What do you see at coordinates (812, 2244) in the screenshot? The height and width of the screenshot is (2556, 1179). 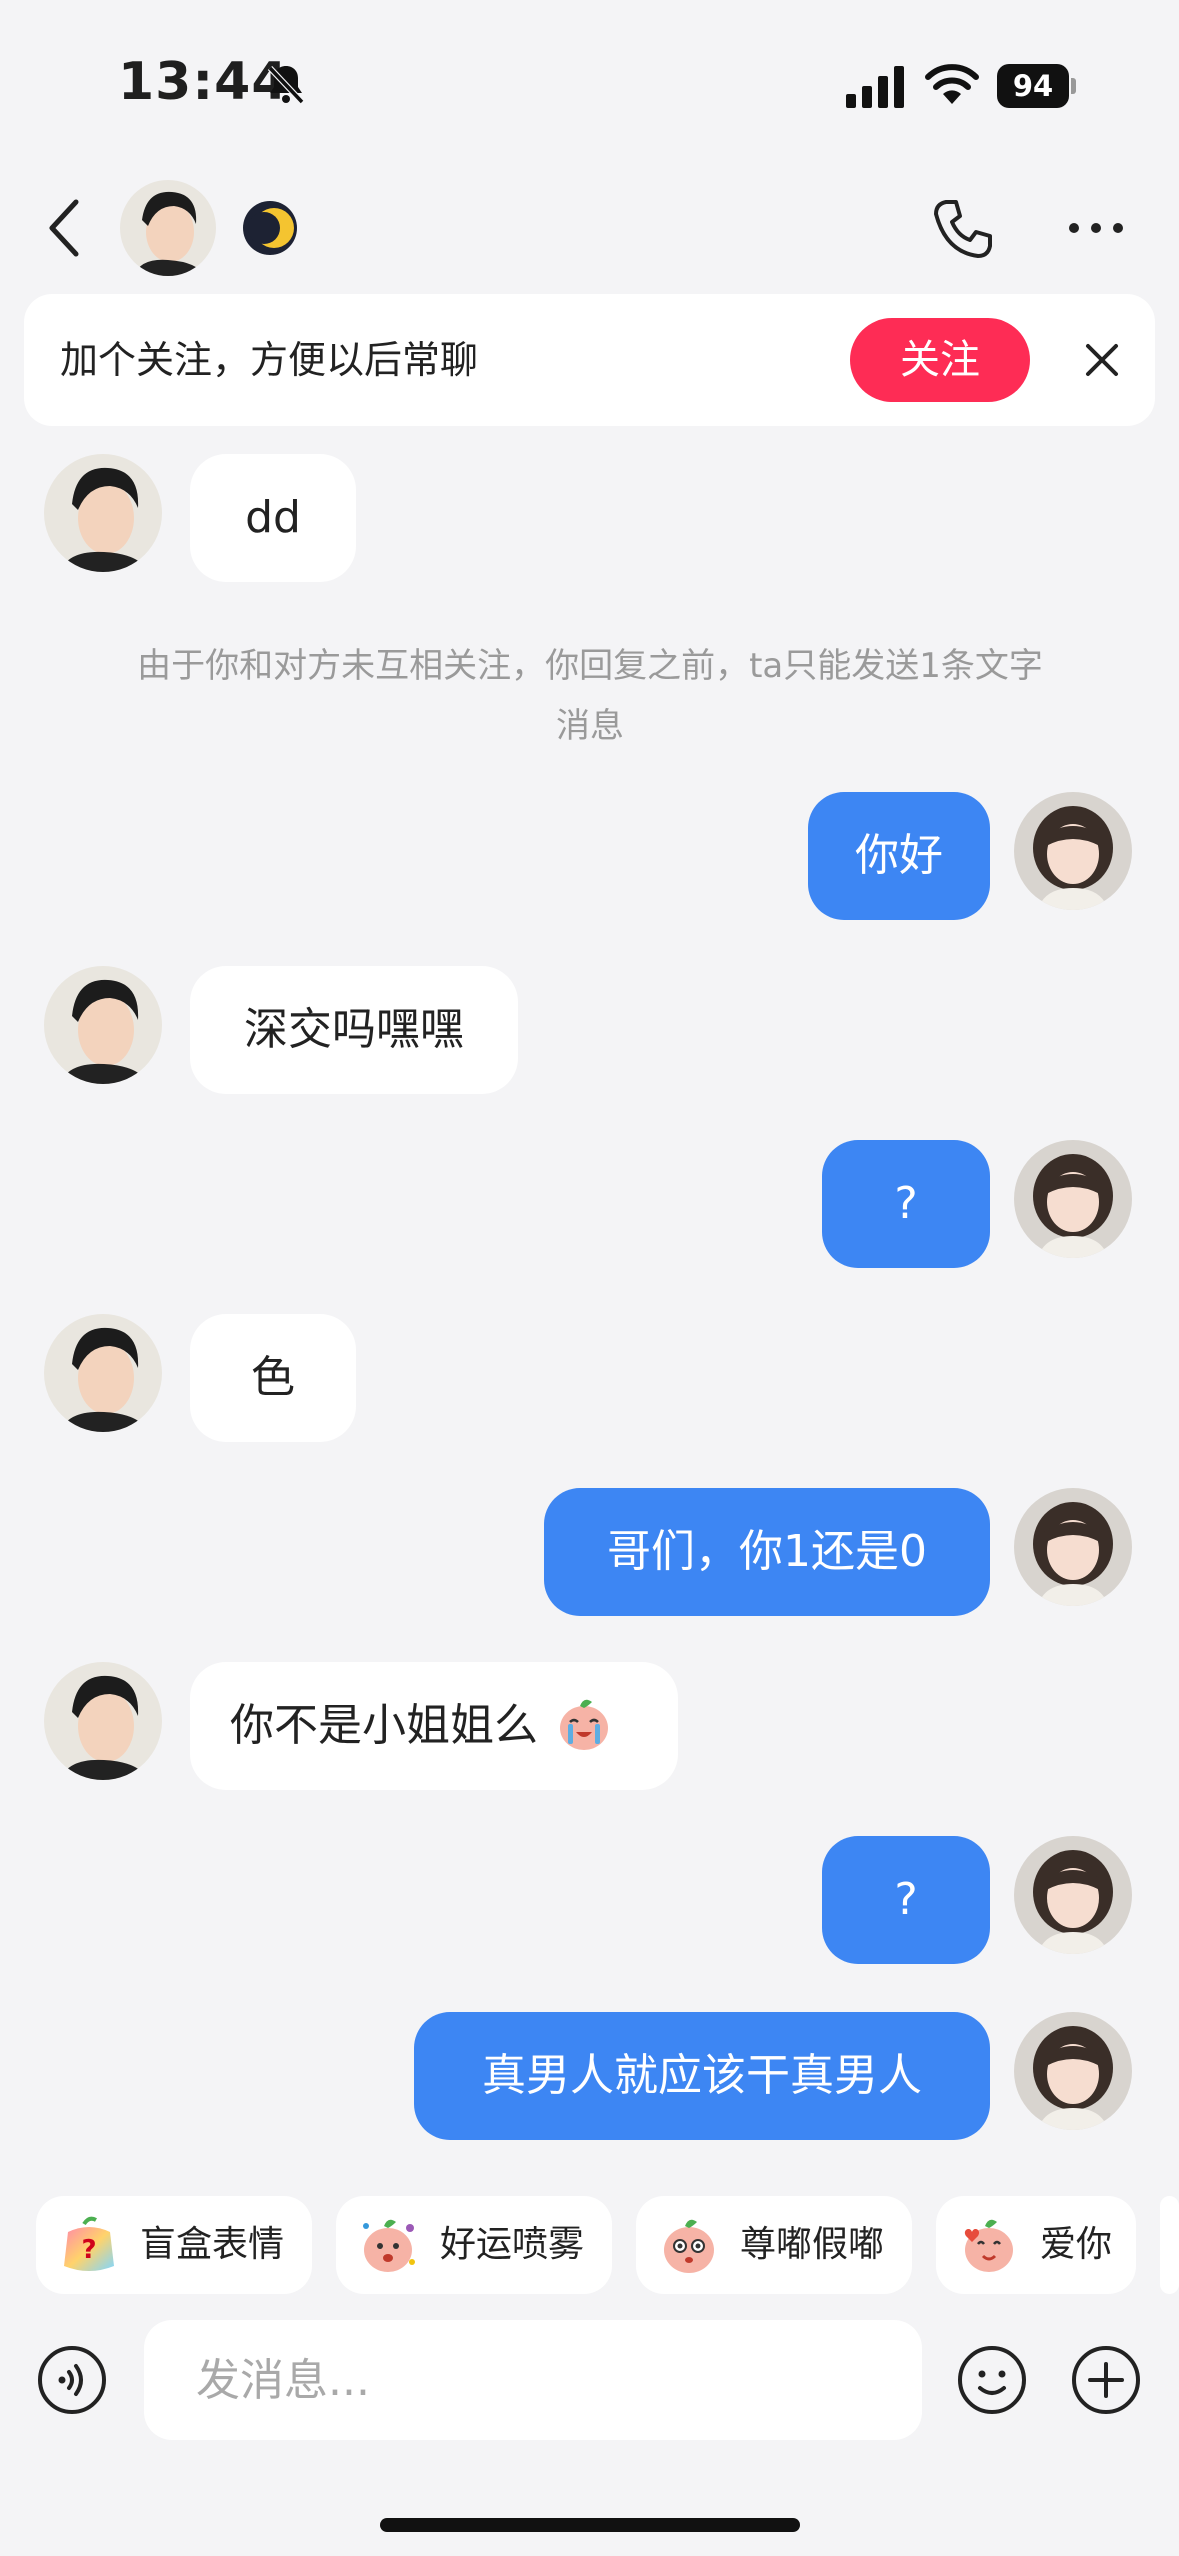 I see `chip-label: 尊嘟假嘟` at bounding box center [812, 2244].